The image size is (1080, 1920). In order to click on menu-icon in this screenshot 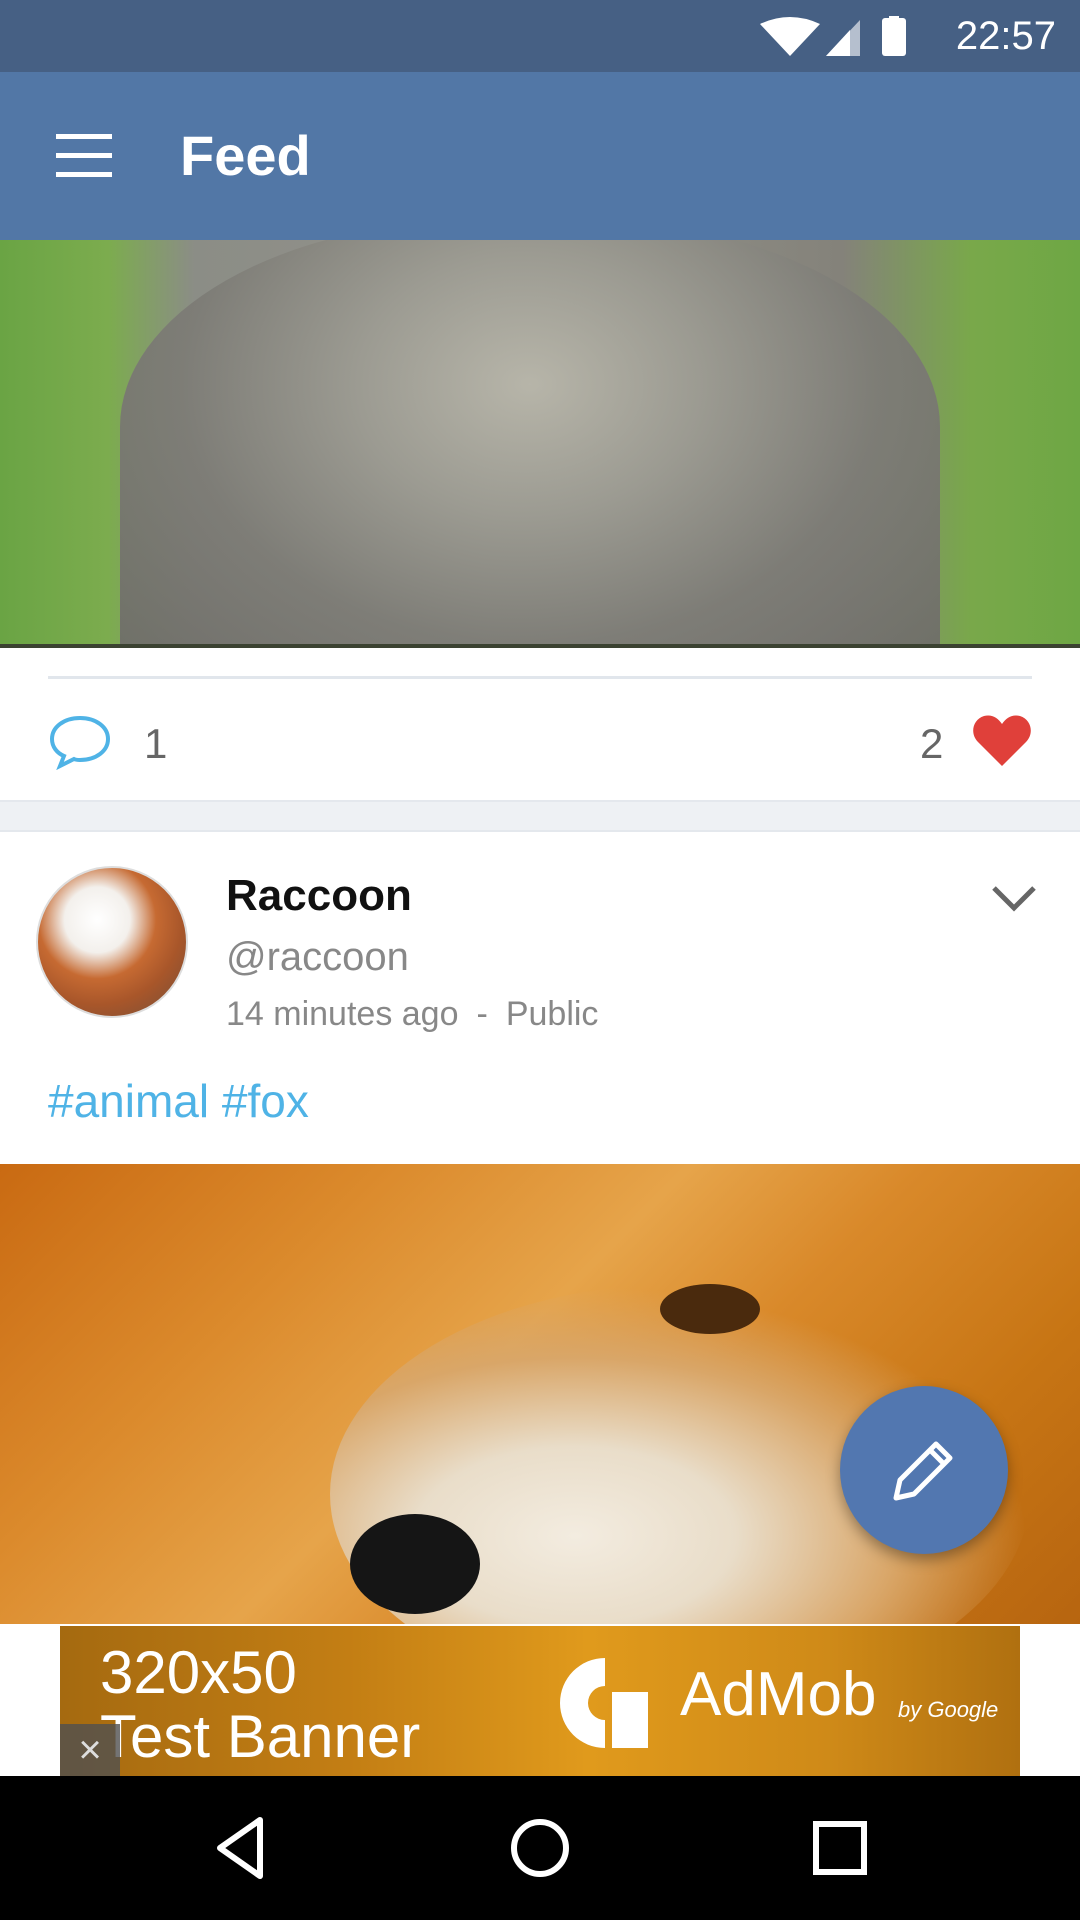, I will do `click(84, 156)`.